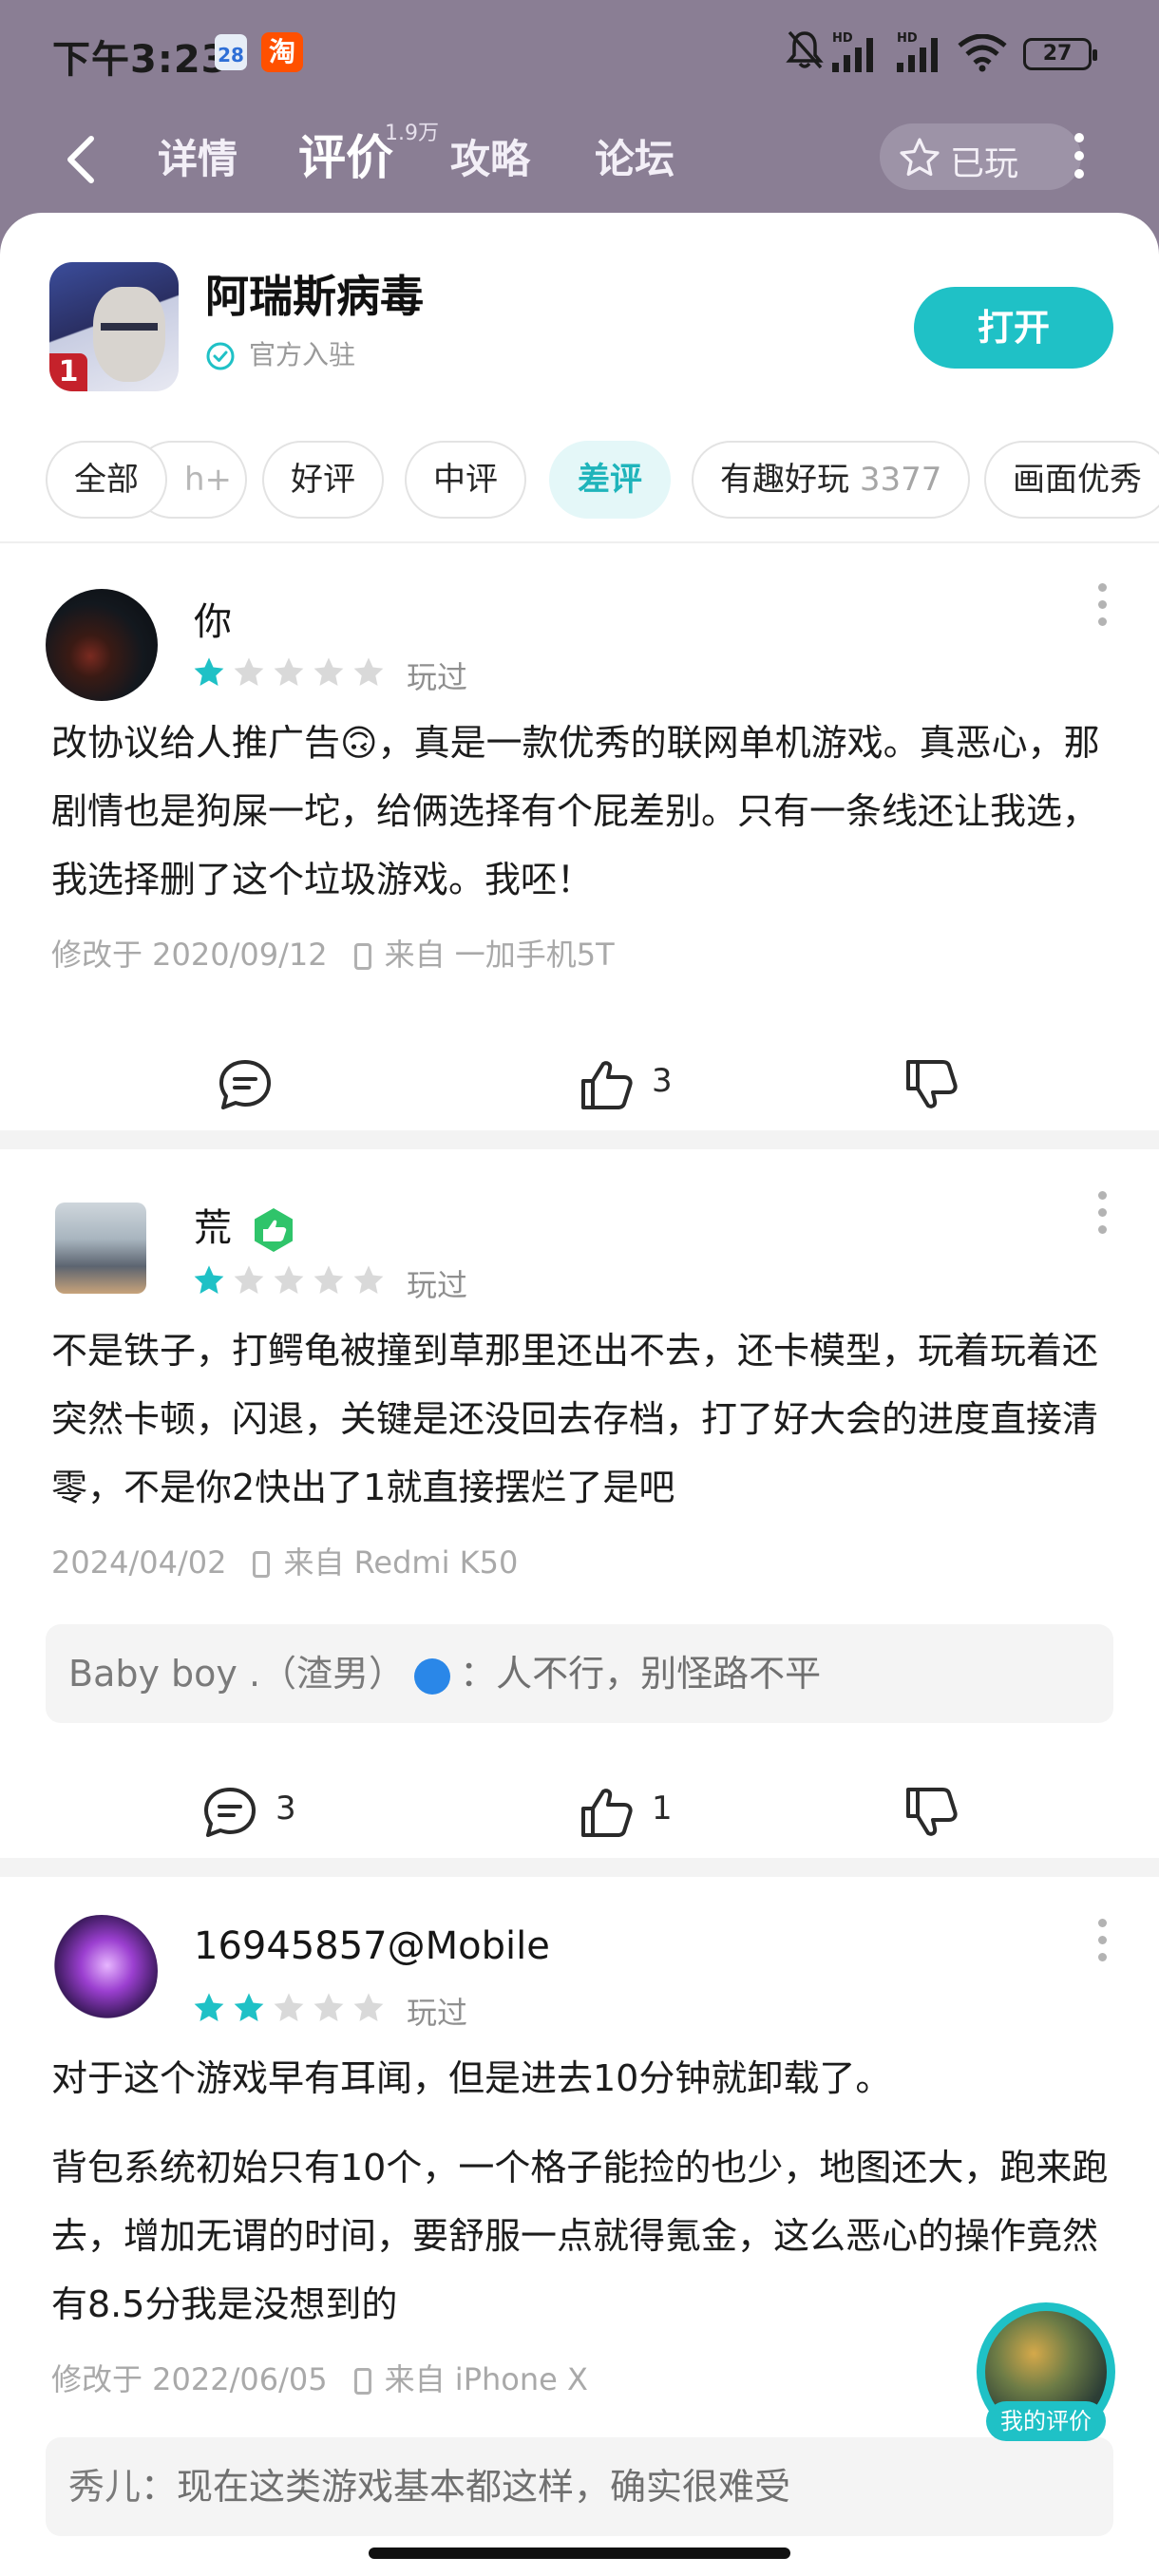  What do you see at coordinates (641, 1674) in the screenshot?
I see `reply-text: ：人不行，别怪路不平` at bounding box center [641, 1674].